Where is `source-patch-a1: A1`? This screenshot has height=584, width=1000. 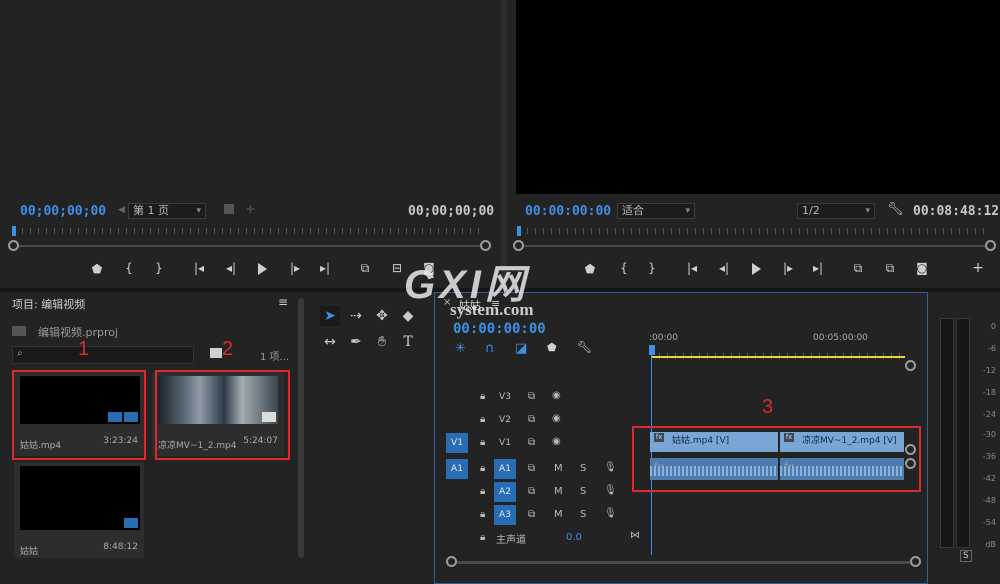 source-patch-a1: A1 is located at coordinates (457, 469).